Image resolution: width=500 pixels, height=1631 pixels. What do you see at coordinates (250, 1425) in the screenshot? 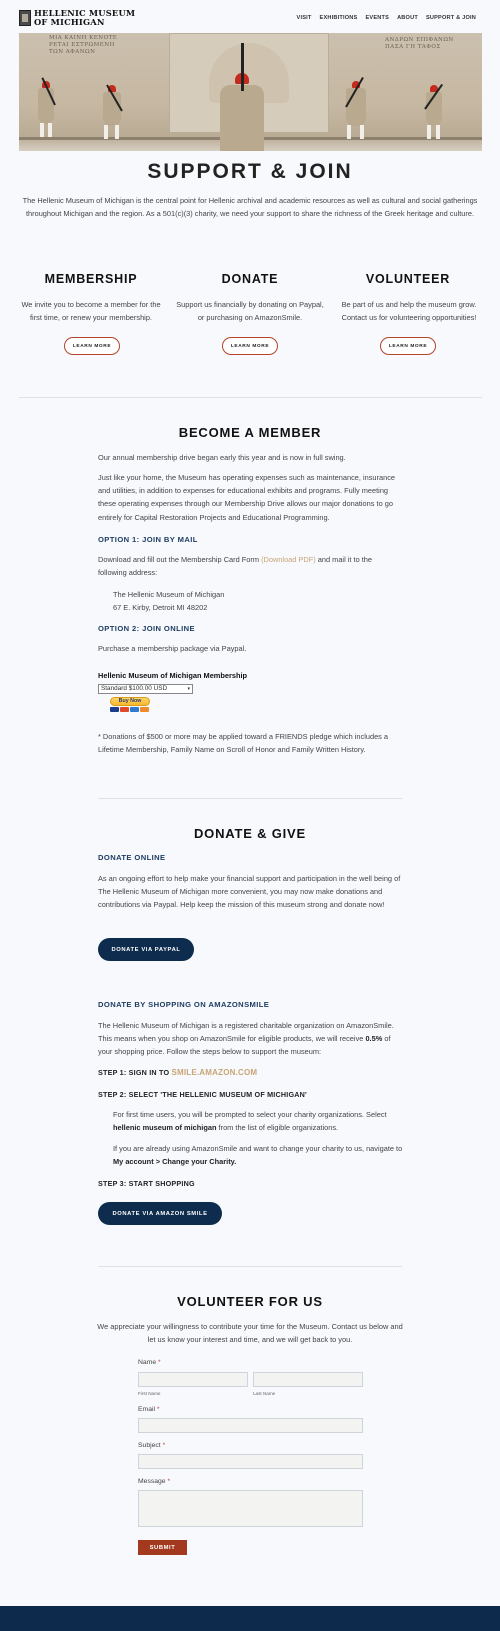
I see `email-field` at bounding box center [250, 1425].